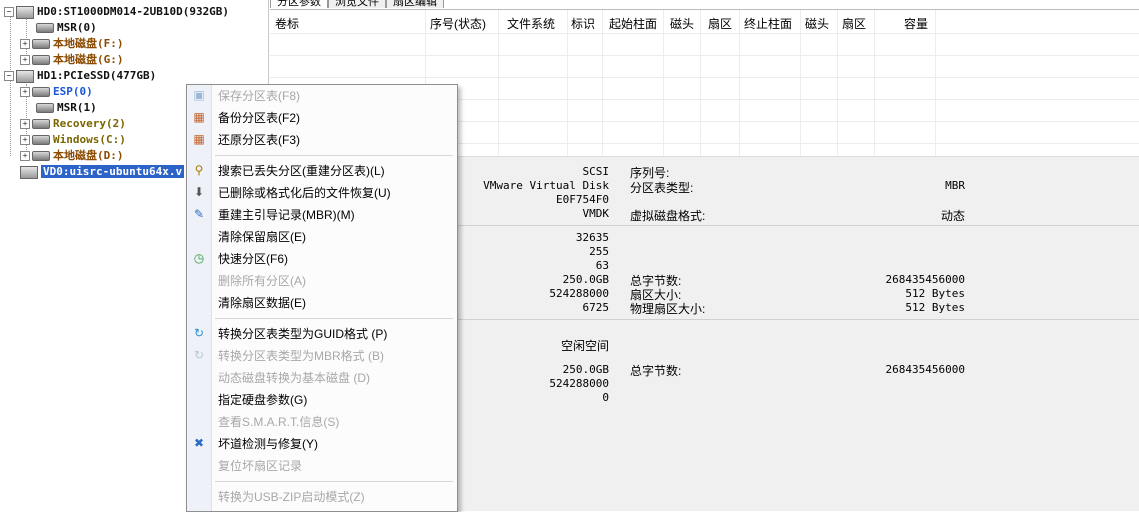 The height and width of the screenshot is (512, 1139). I want to click on tab-partition-params: 分区参数, so click(299, 4).